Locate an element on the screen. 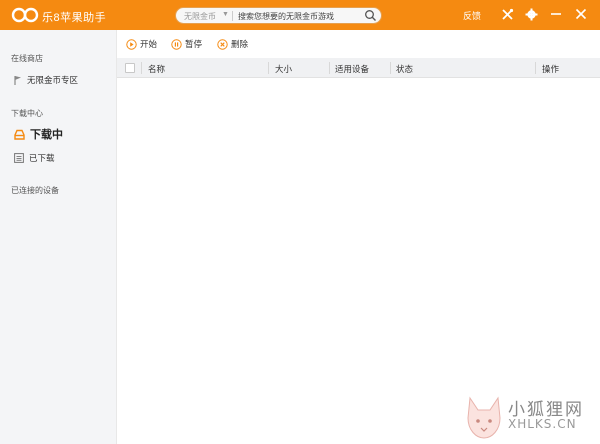 Image resolution: width=600 pixels, height=444 pixels. sidebar-item-downloaded: 已下载 is located at coordinates (34, 158).